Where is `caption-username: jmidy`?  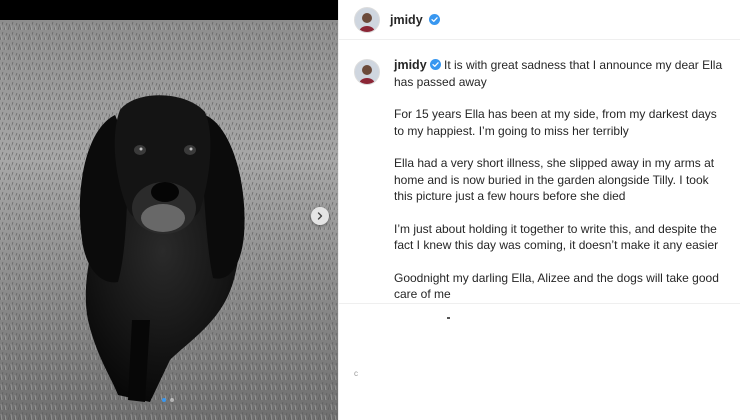
caption-username: jmidy is located at coordinates (410, 65).